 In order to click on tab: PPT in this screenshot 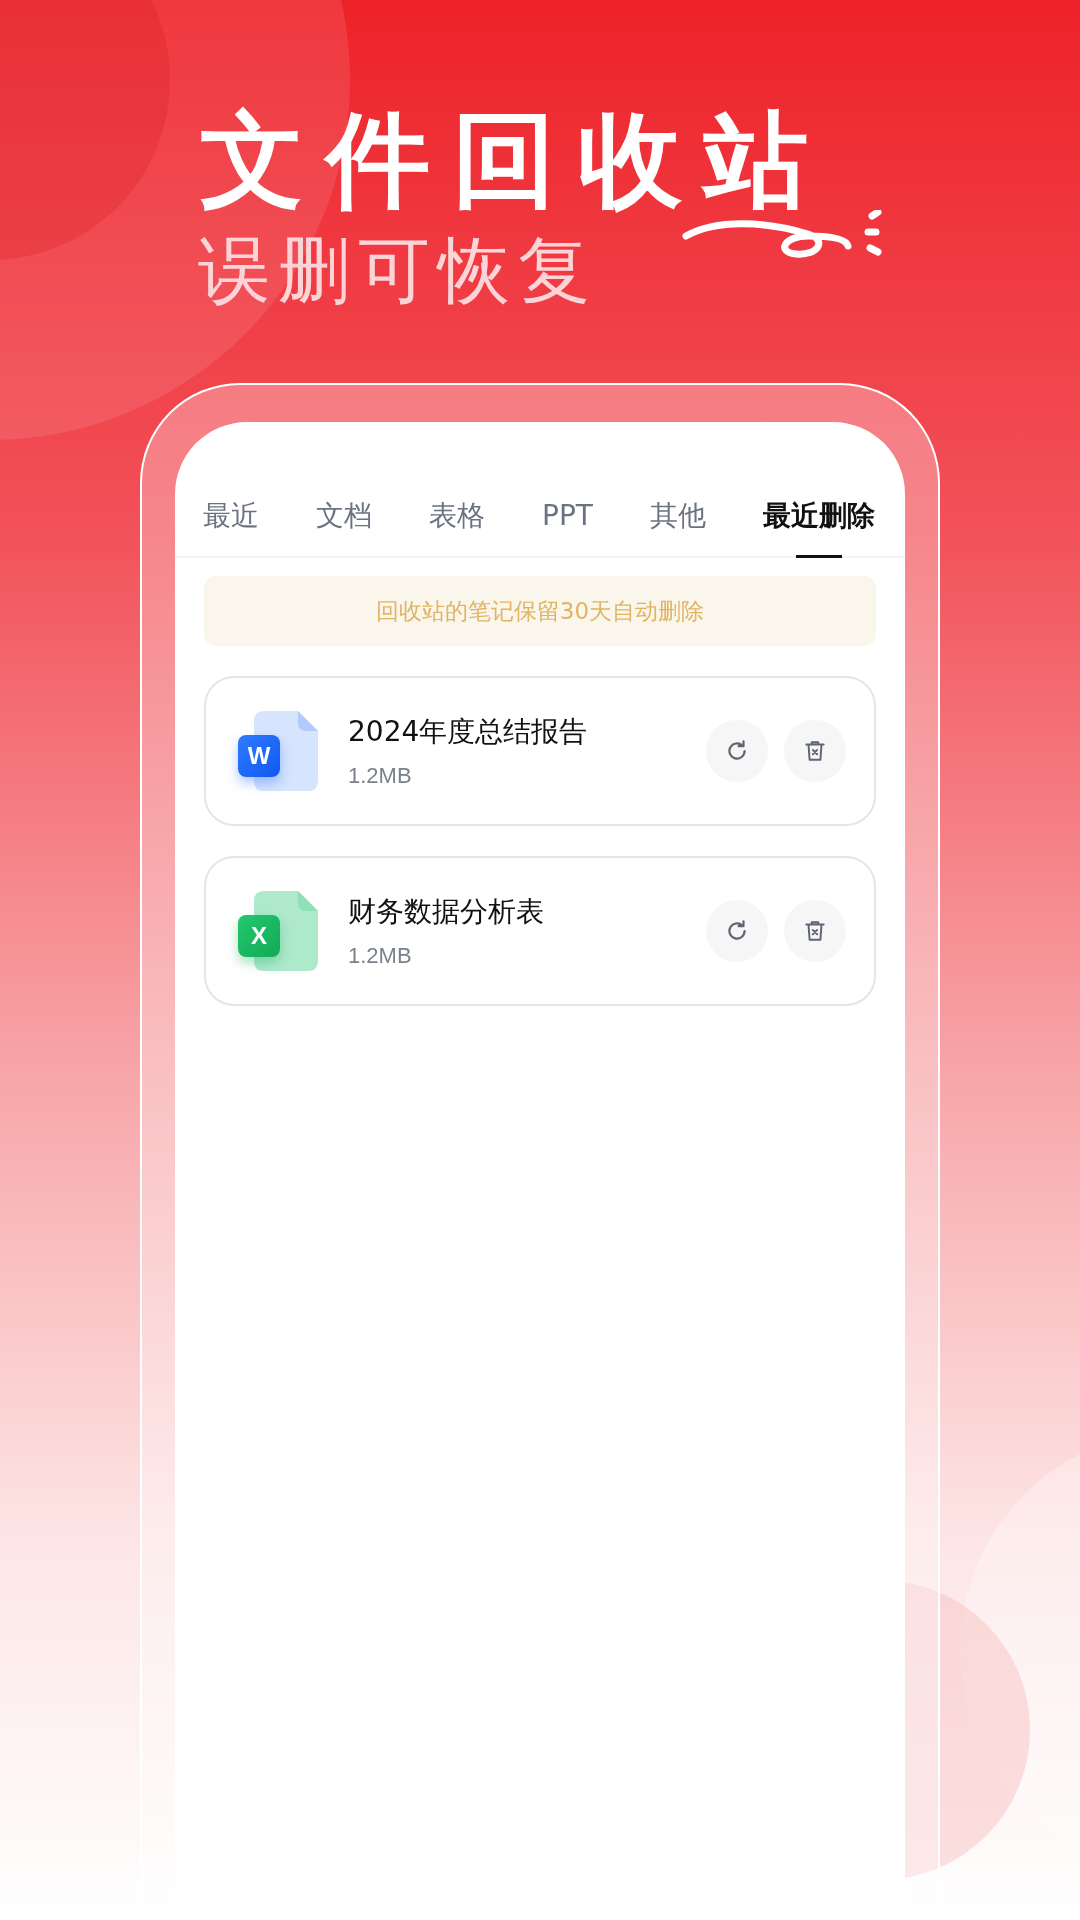, I will do `click(567, 527)`.